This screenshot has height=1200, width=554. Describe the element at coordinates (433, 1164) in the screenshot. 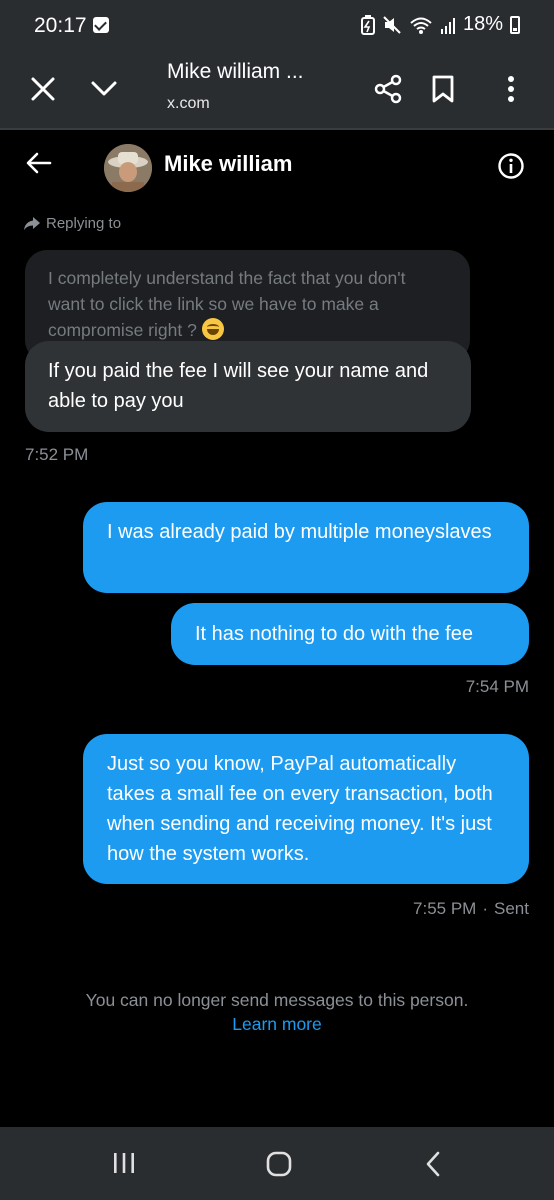

I see `nav-back-icon` at that location.